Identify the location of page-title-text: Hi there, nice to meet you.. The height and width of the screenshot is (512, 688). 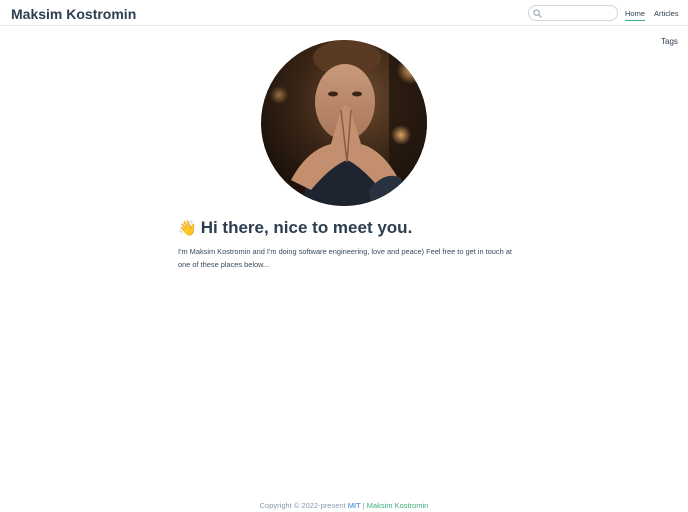
(306, 227).